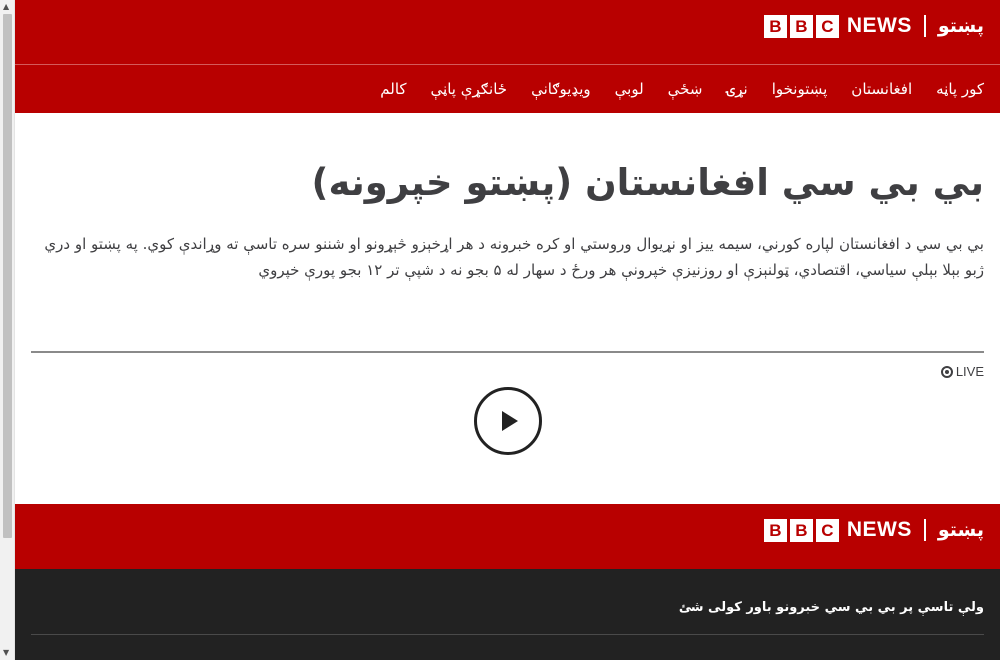 This screenshot has width=1000, height=660. I want to click on news-wordmark: NEWS, so click(879, 25).